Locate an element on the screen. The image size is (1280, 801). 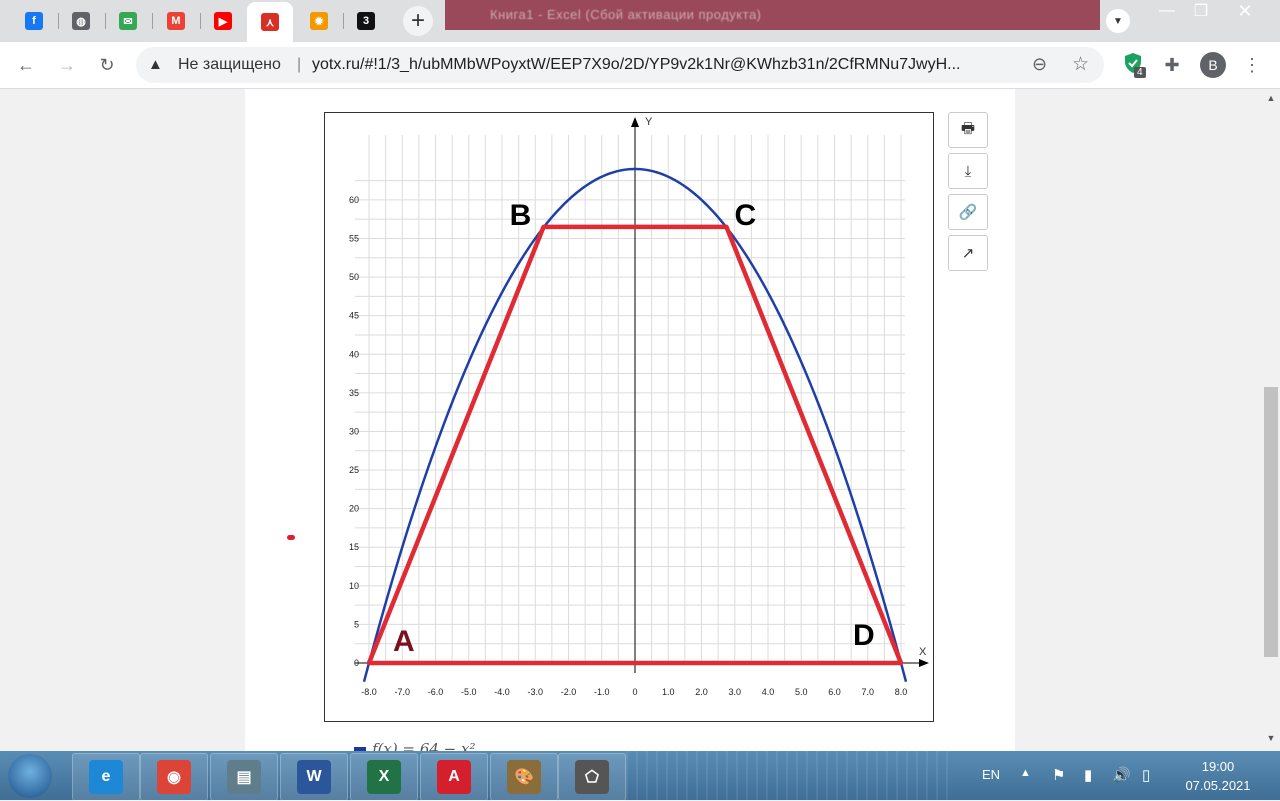
restore-button: ❐ is located at coordinates (1201, 11).